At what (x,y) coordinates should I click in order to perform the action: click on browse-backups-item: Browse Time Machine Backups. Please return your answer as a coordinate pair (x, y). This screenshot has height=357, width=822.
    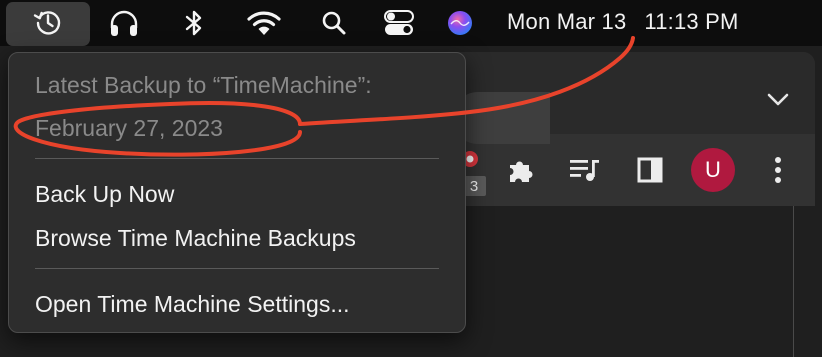
    Looking at the image, I should click on (195, 238).